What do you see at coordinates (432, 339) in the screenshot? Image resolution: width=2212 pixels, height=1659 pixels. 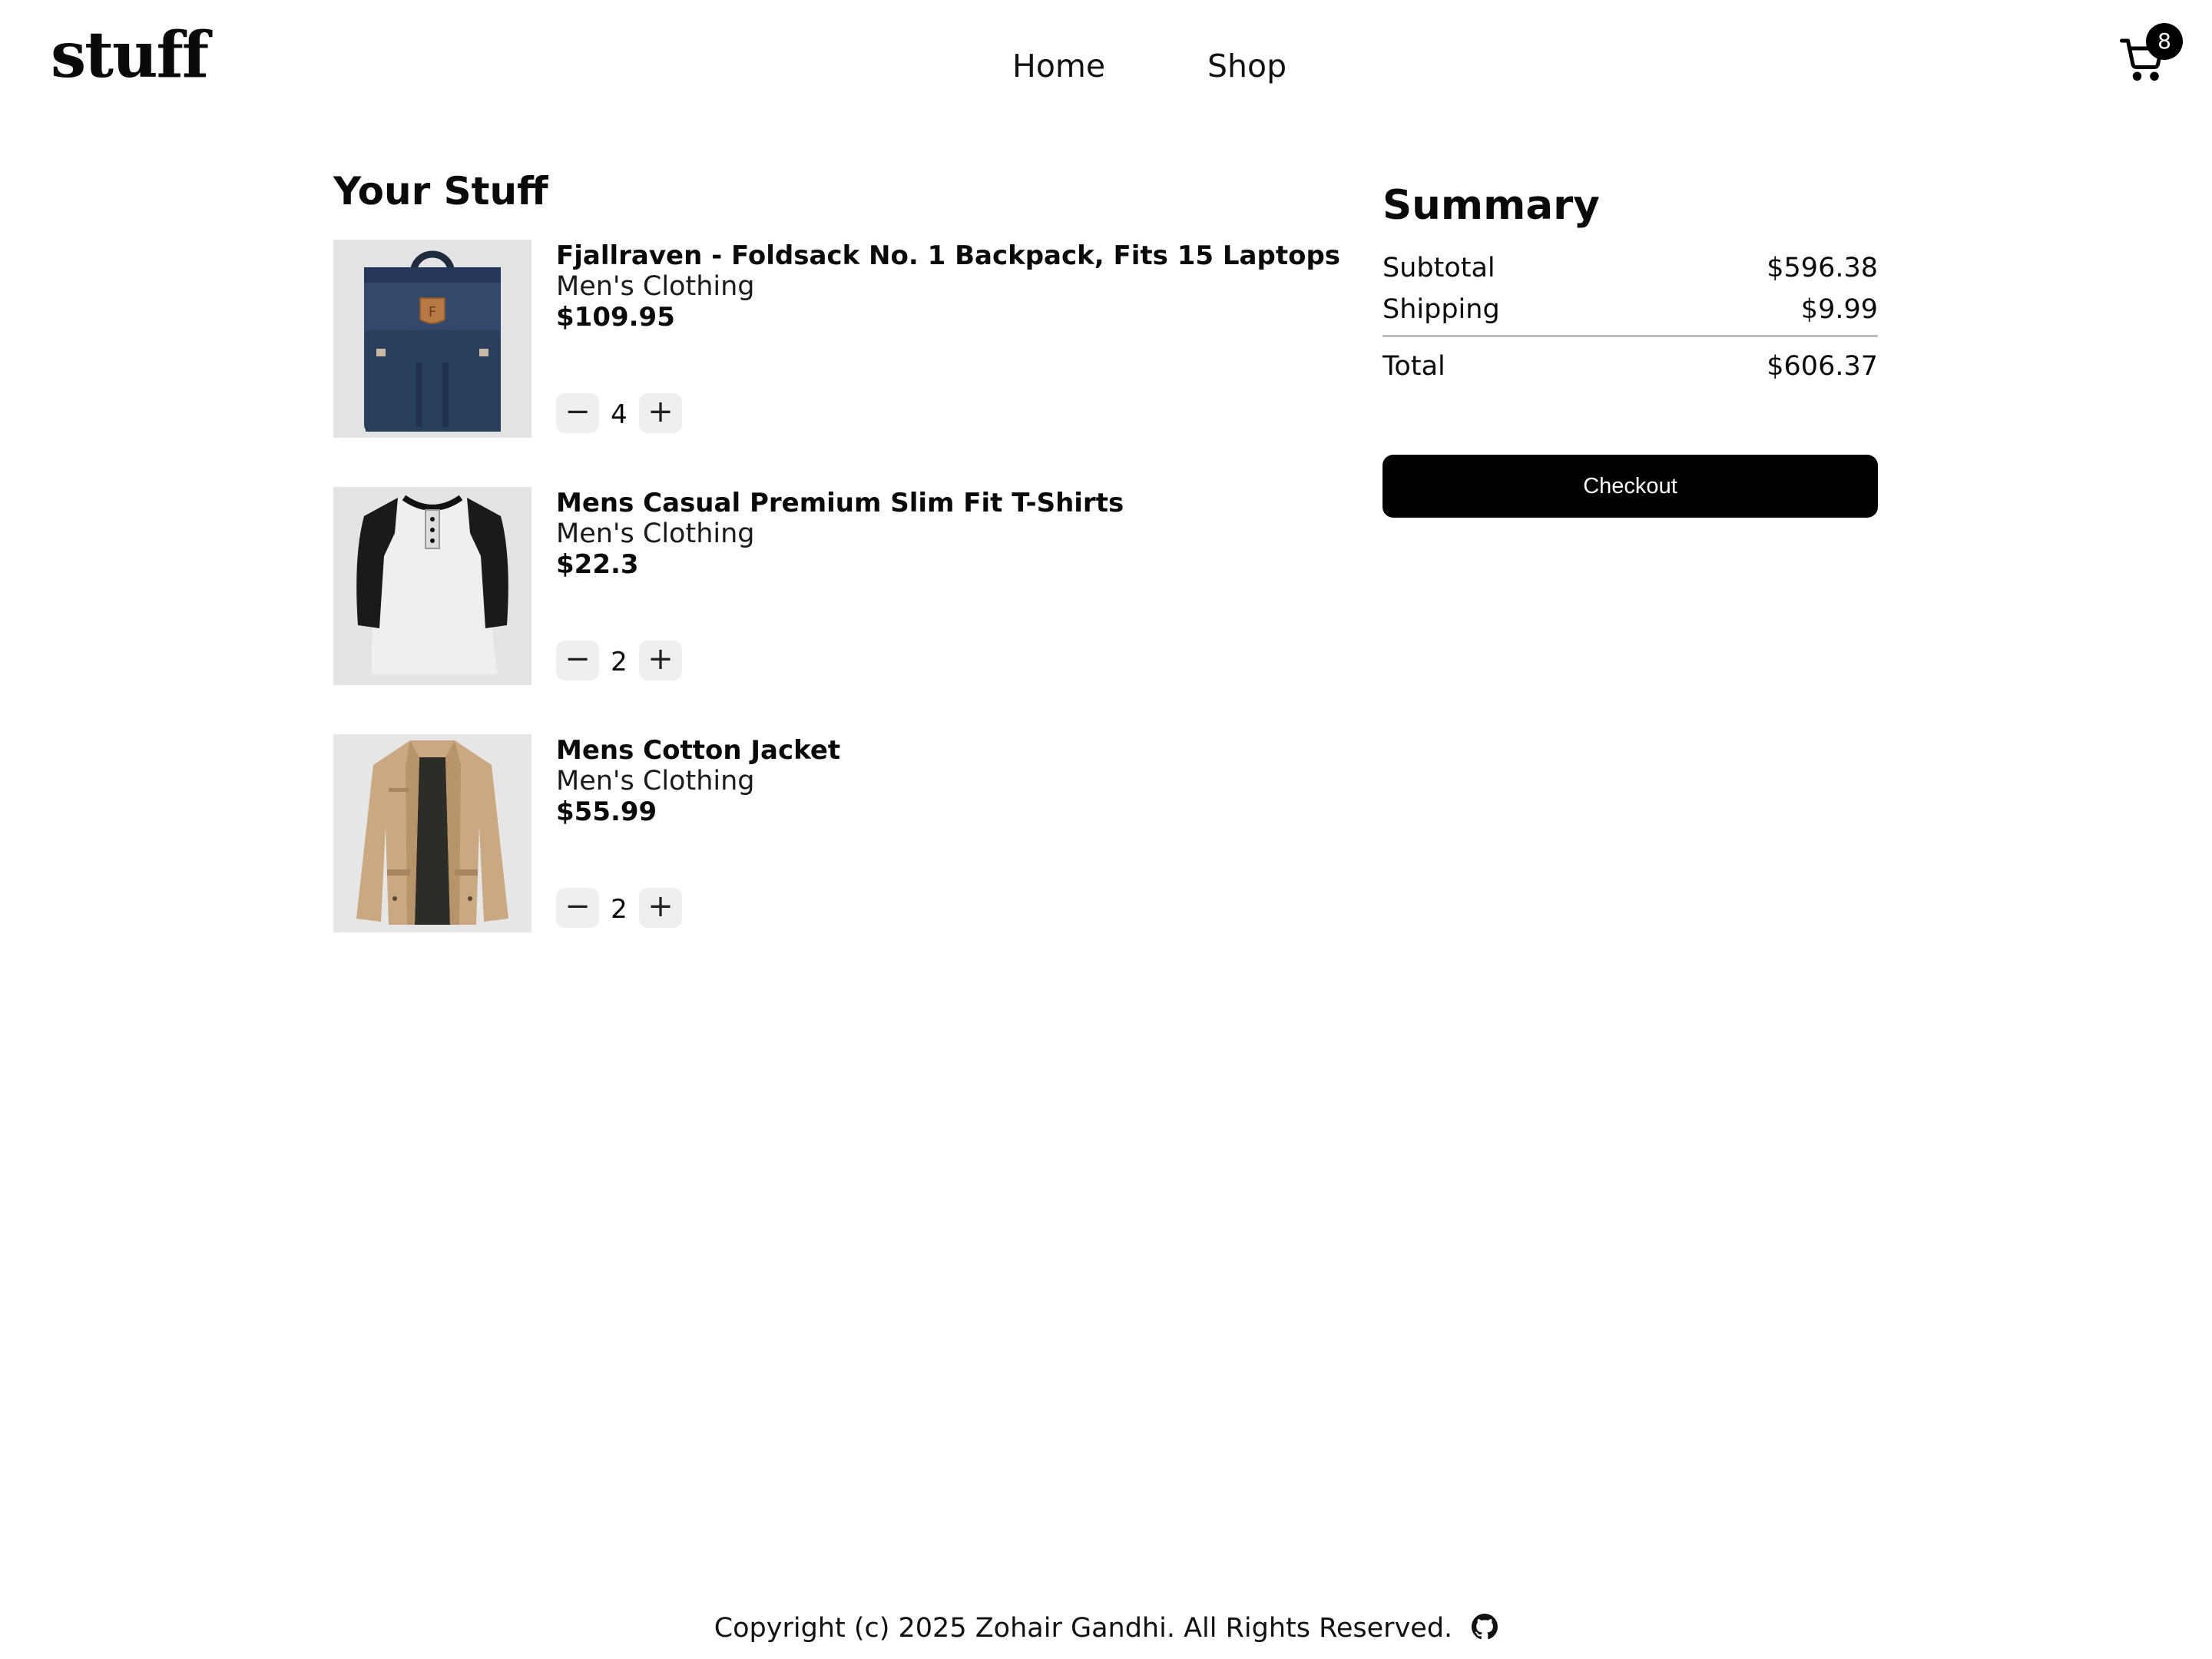 I see `product-image-backpack: F` at bounding box center [432, 339].